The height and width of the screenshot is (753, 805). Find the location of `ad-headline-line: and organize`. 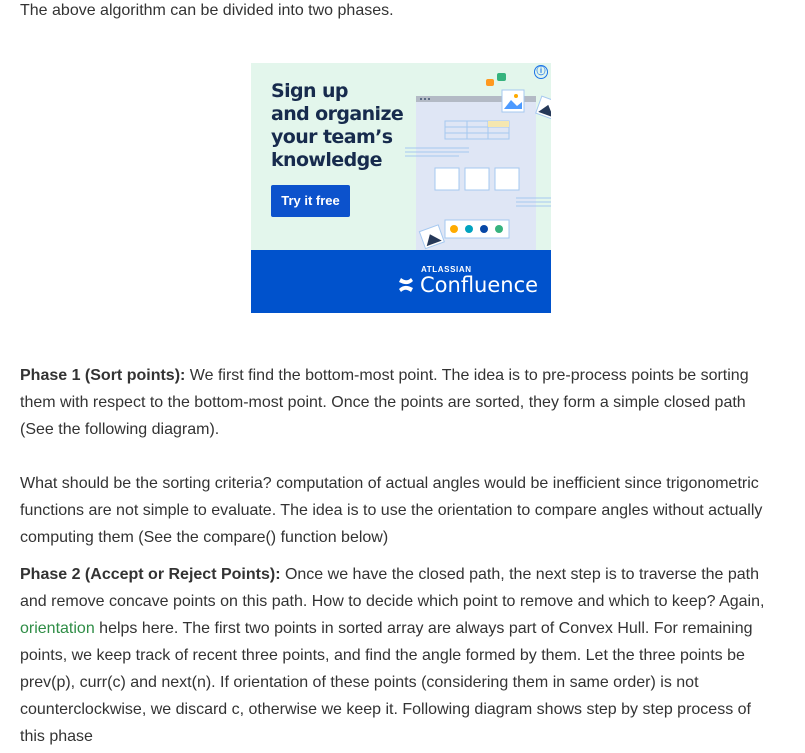

ad-headline-line: and organize is located at coordinates (337, 114).